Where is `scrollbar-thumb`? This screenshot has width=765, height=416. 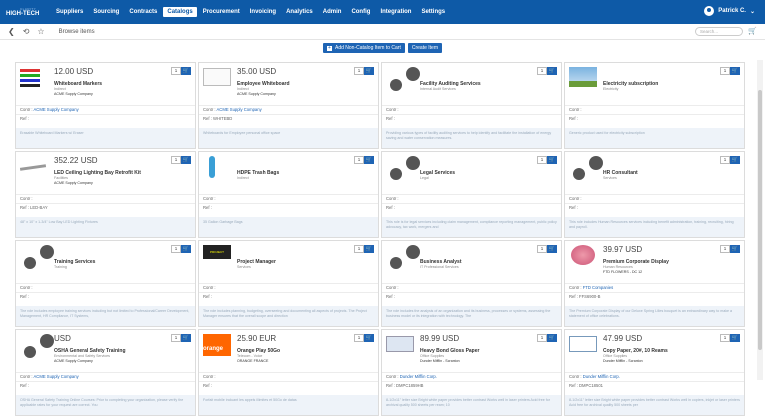
scrollbar-thumb is located at coordinates (760, 220).